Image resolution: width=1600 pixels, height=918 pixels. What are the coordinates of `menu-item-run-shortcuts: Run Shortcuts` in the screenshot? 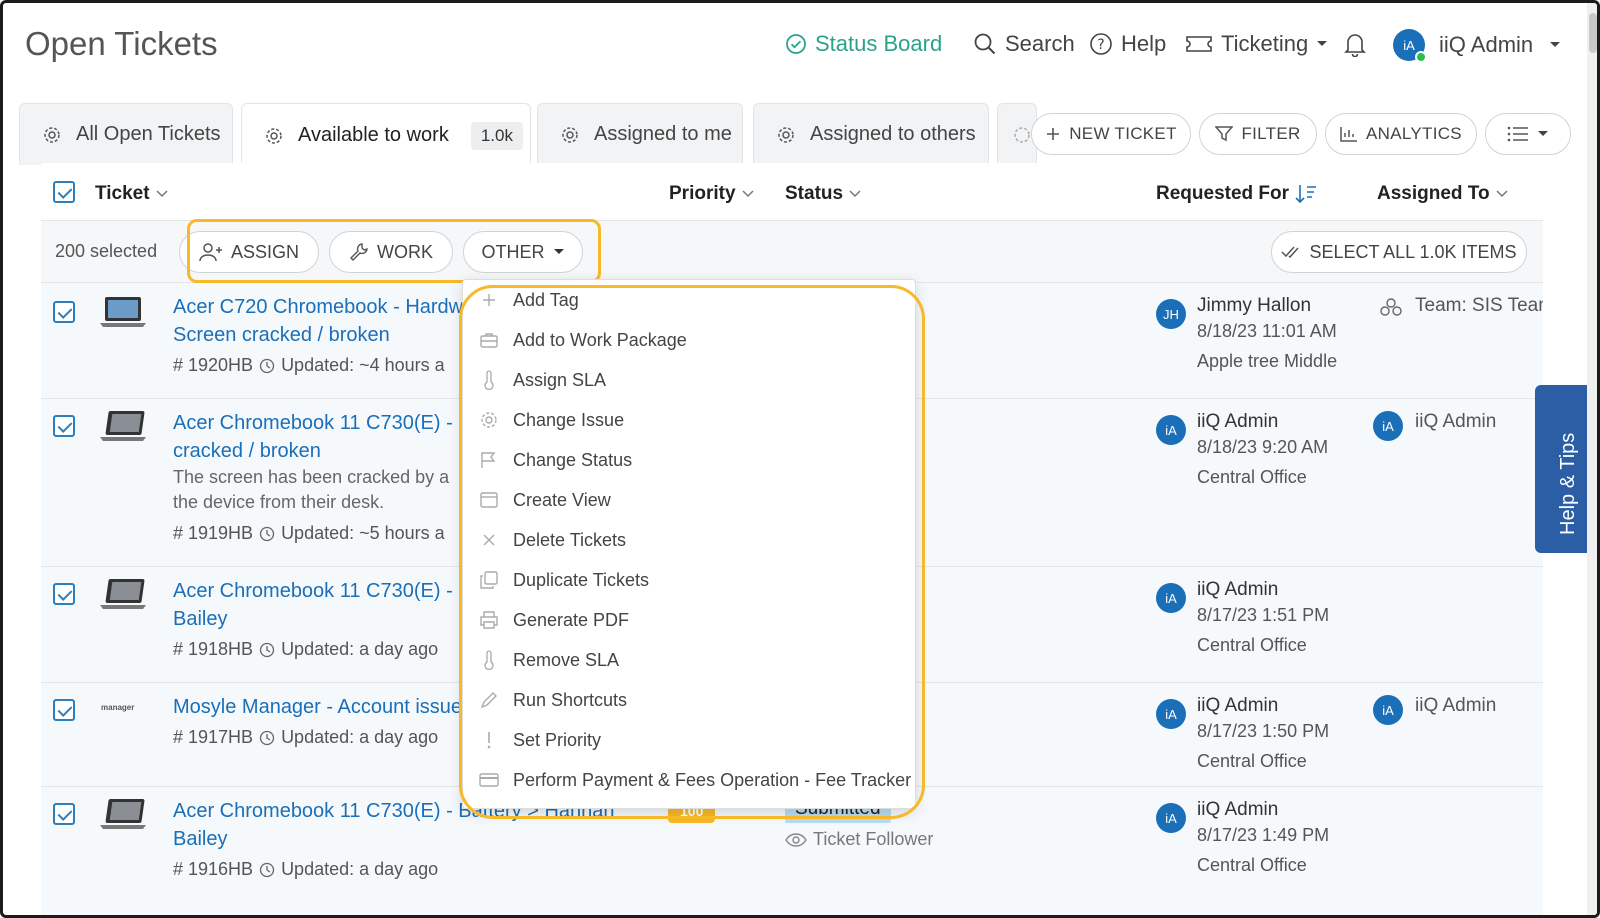 It's located at (690, 700).